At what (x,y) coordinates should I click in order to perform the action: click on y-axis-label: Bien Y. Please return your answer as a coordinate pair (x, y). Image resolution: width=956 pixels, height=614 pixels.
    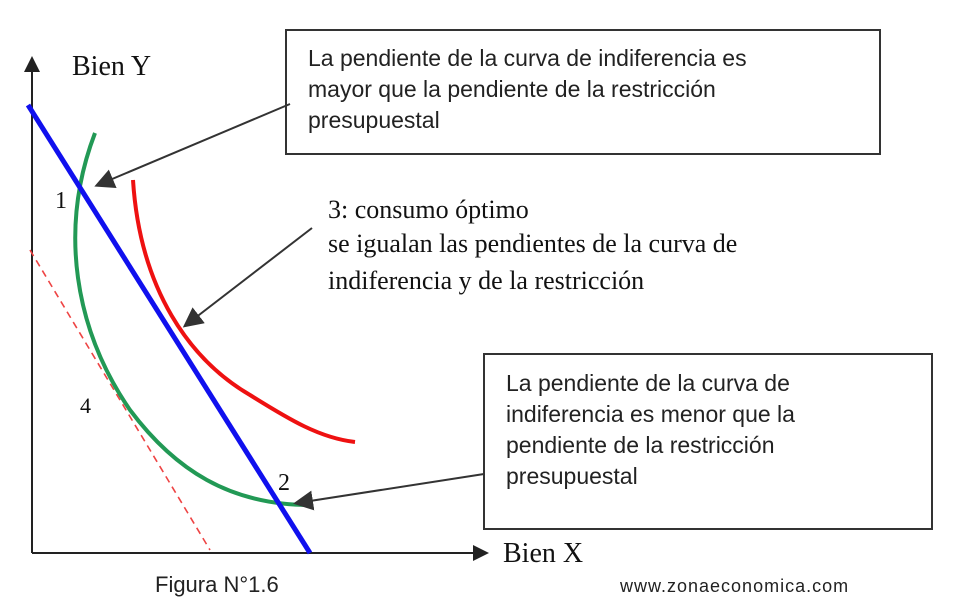
    Looking at the image, I should click on (111, 66).